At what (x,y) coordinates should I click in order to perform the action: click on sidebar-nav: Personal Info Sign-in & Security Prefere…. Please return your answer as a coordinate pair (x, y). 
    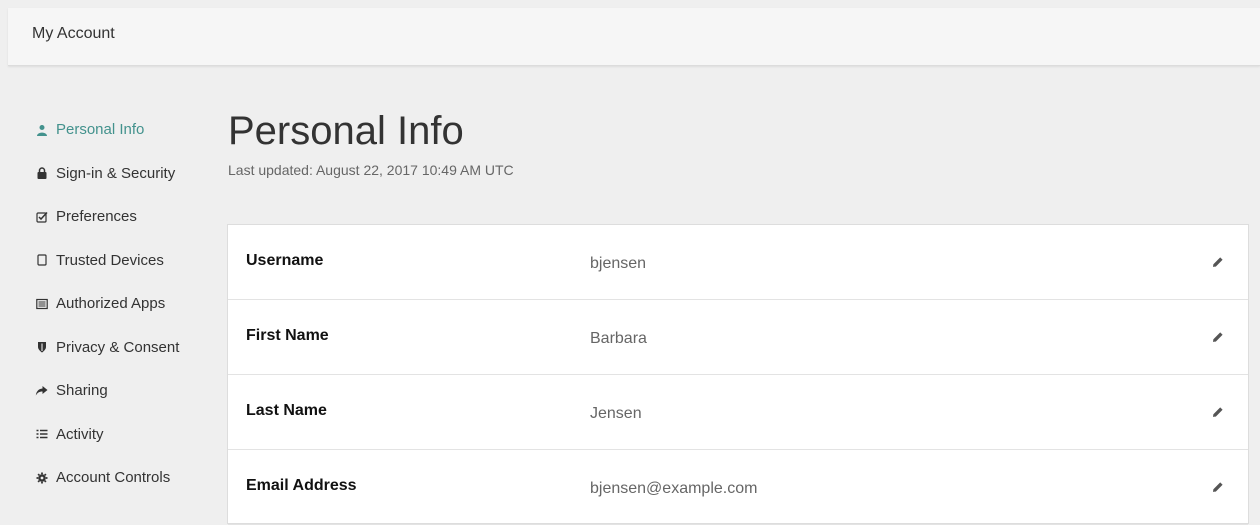
    Looking at the image, I should click on (122, 304).